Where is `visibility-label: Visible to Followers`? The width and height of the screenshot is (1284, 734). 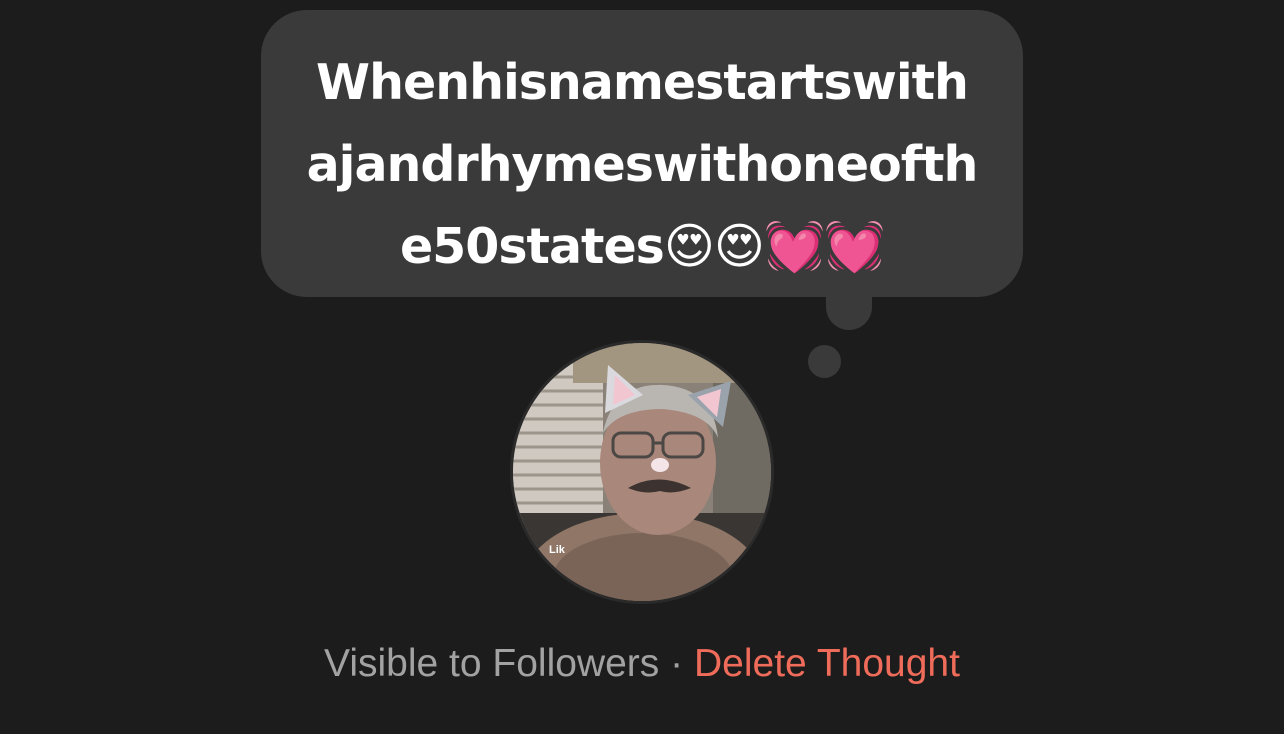 visibility-label: Visible to Followers is located at coordinates (491, 663).